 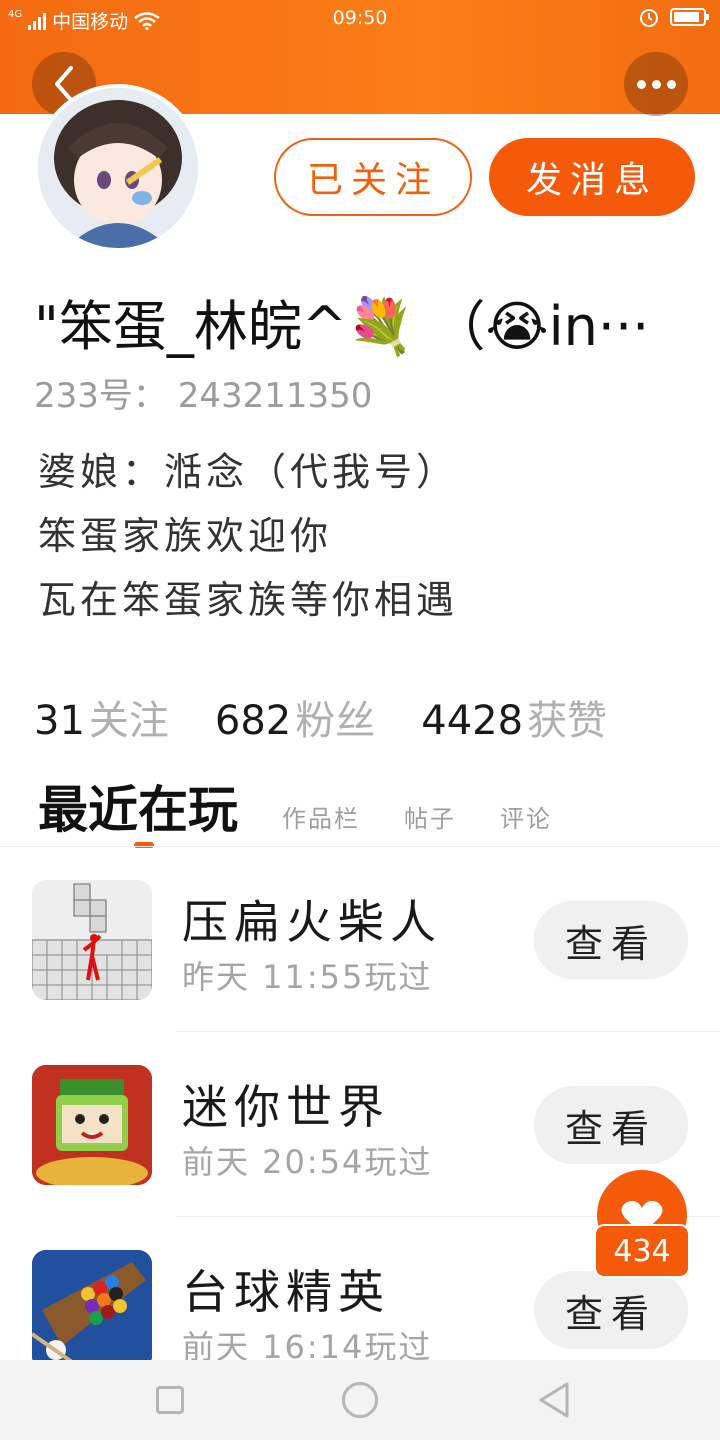 What do you see at coordinates (373, 177) in the screenshot?
I see `followed-button: 已关注` at bounding box center [373, 177].